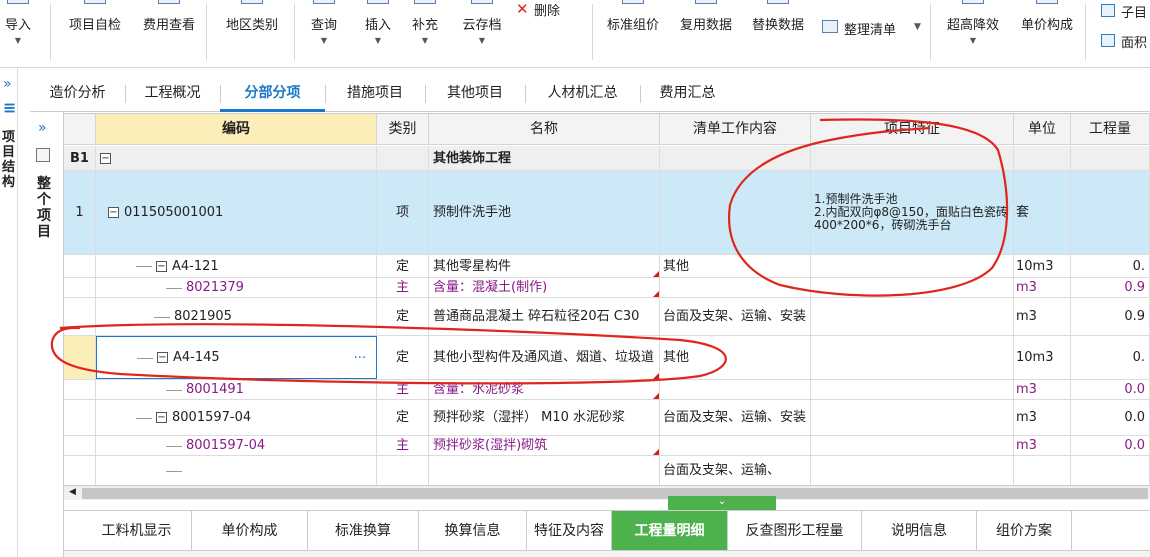 The height and width of the screenshot is (557, 1150). What do you see at coordinates (482, 33) in the screenshot?
I see `cloud-save-button: 云存档 ▼` at bounding box center [482, 33].